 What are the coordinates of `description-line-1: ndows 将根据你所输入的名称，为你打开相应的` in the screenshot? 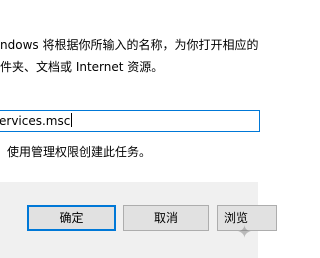 It's located at (129, 45).